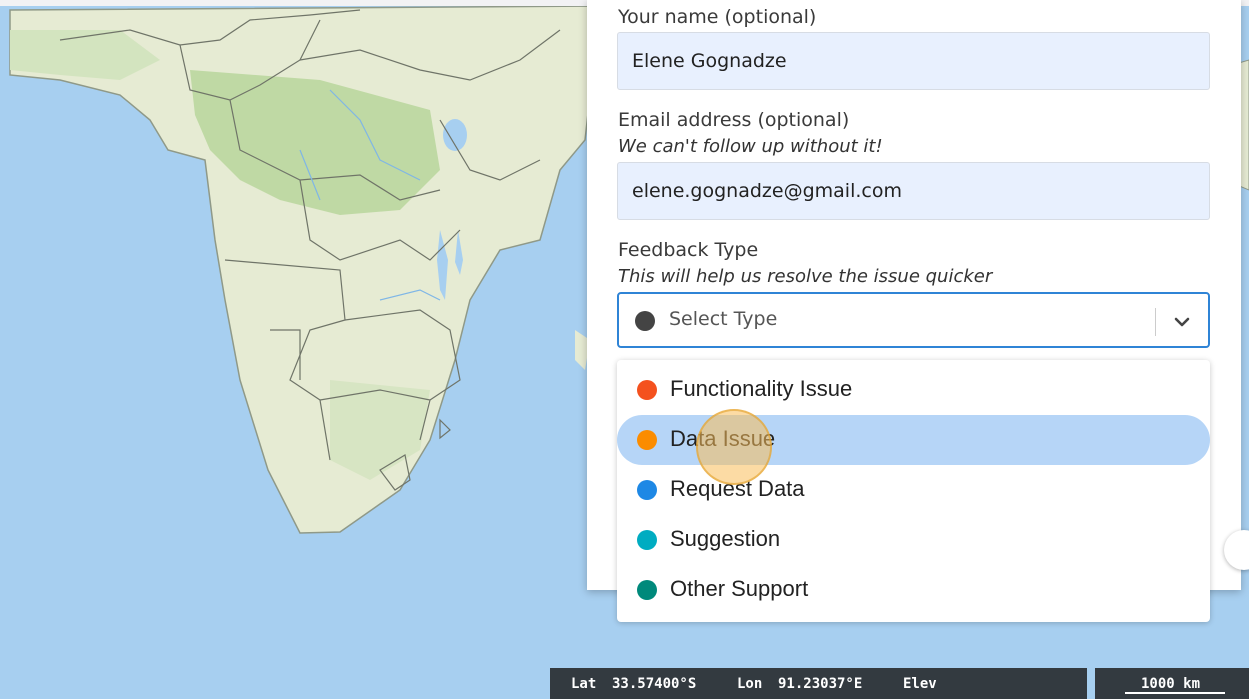 This screenshot has width=1249, height=699. I want to click on select-separator, so click(1155, 322).